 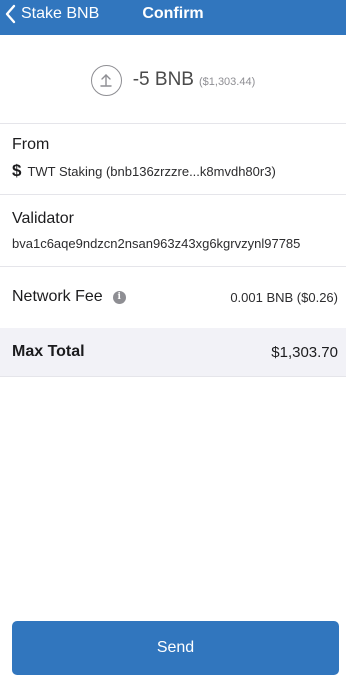 What do you see at coordinates (119, 297) in the screenshot?
I see `info-icon: i` at bounding box center [119, 297].